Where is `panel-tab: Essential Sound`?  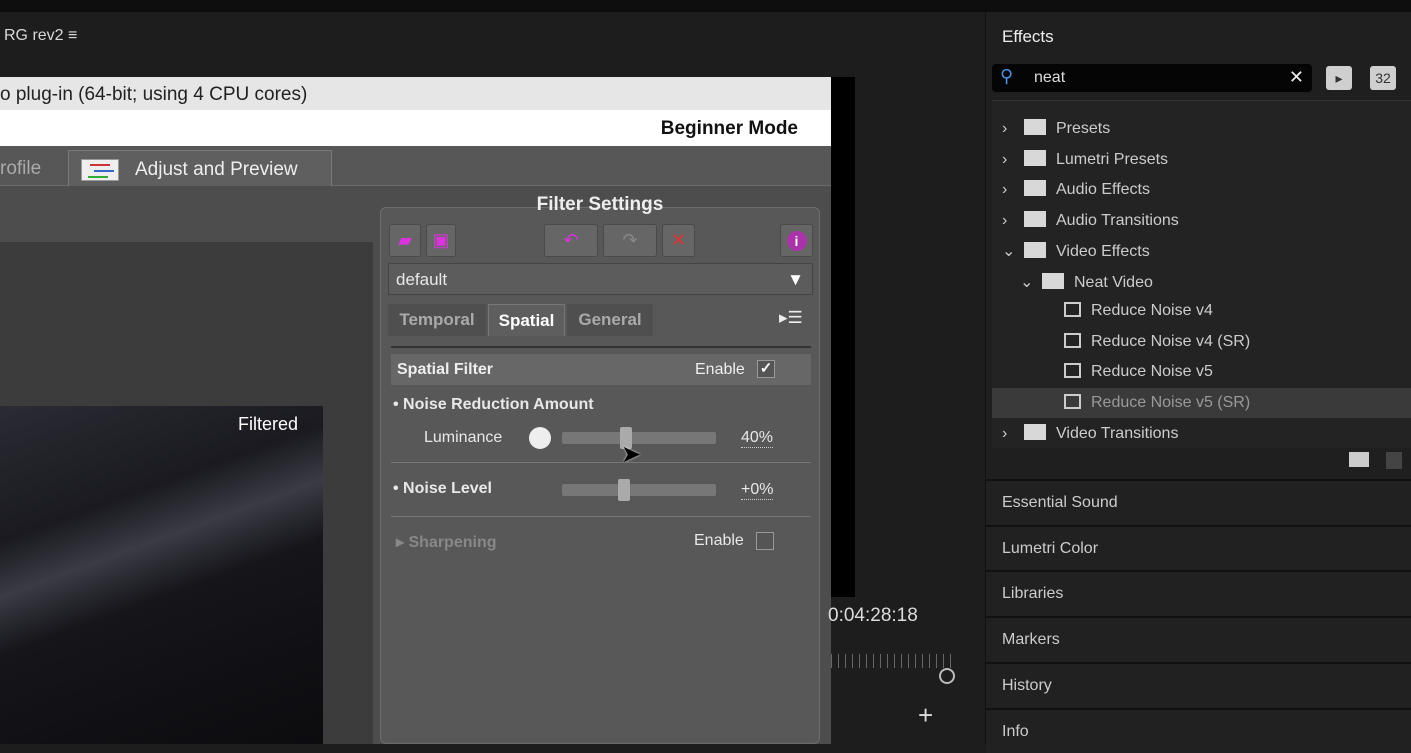
panel-tab: Essential Sound is located at coordinates (1198, 501).